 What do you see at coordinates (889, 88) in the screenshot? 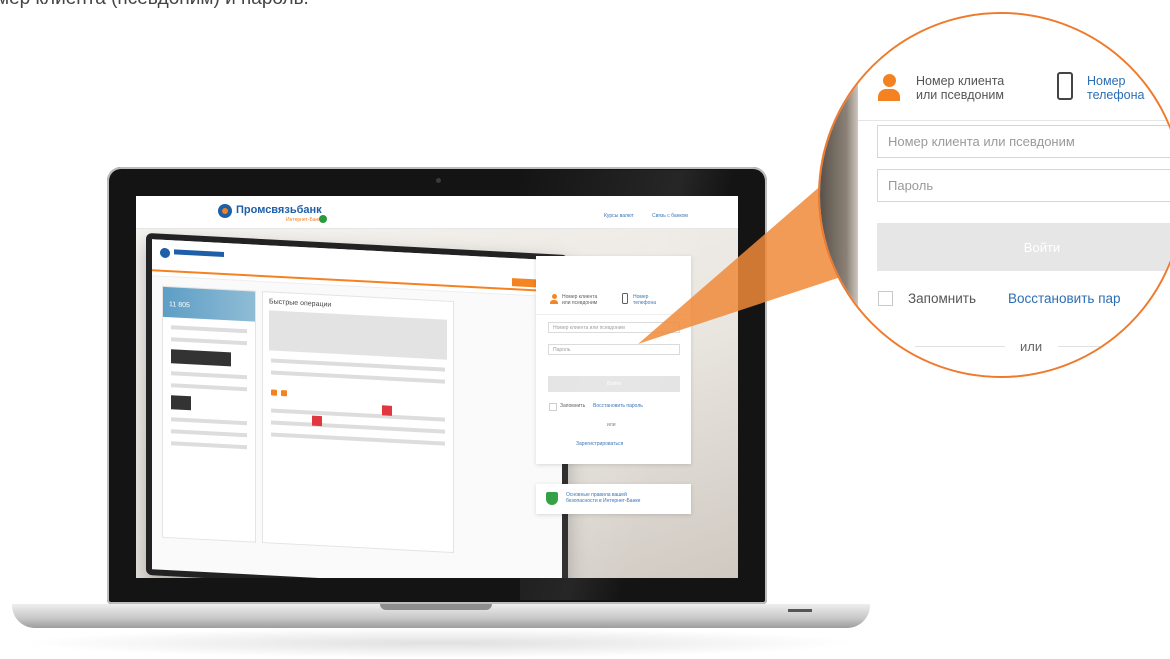
I see `zoom-person-icon` at bounding box center [889, 88].